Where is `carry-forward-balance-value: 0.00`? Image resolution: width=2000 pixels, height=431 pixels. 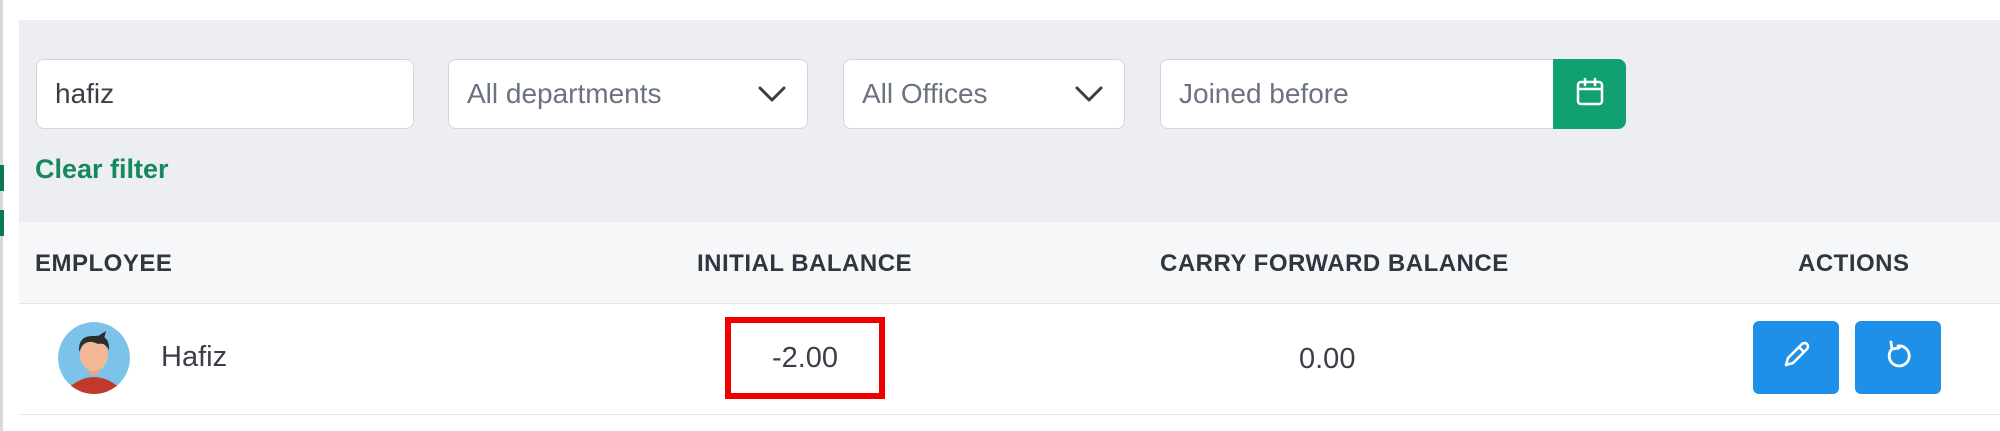
carry-forward-balance-value: 0.00 is located at coordinates (1327, 359).